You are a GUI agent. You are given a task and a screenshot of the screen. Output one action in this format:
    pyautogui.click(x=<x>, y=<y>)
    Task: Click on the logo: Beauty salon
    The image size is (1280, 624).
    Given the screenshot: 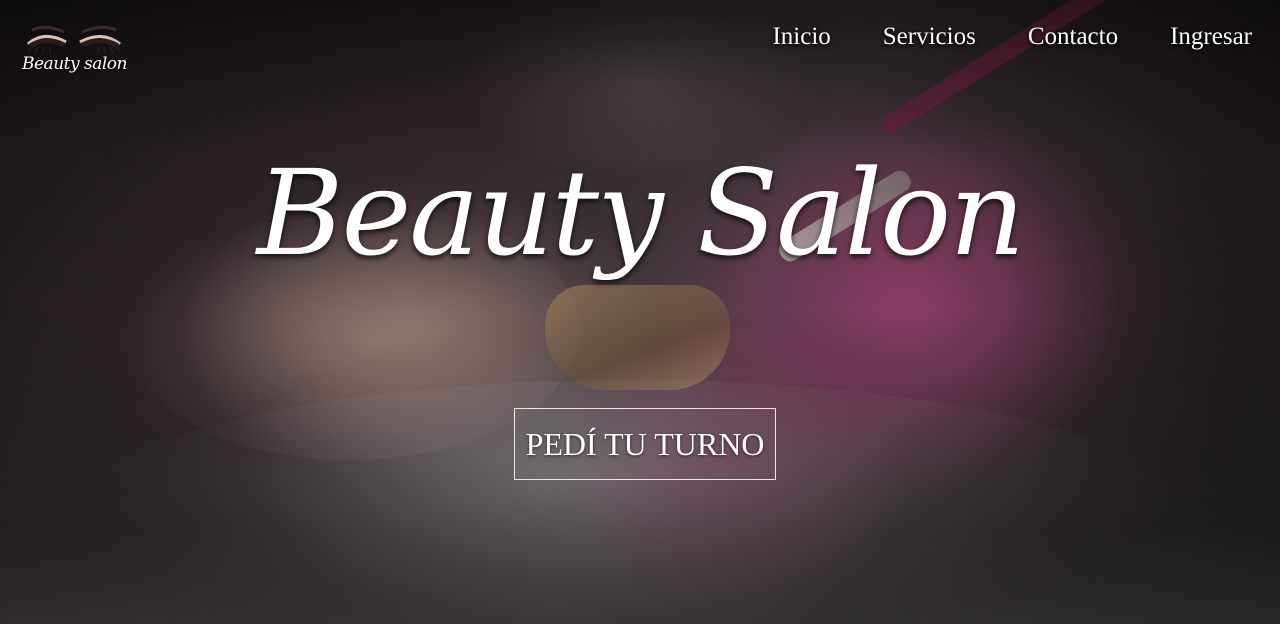 What is the action you would take?
    pyautogui.click(x=74, y=55)
    